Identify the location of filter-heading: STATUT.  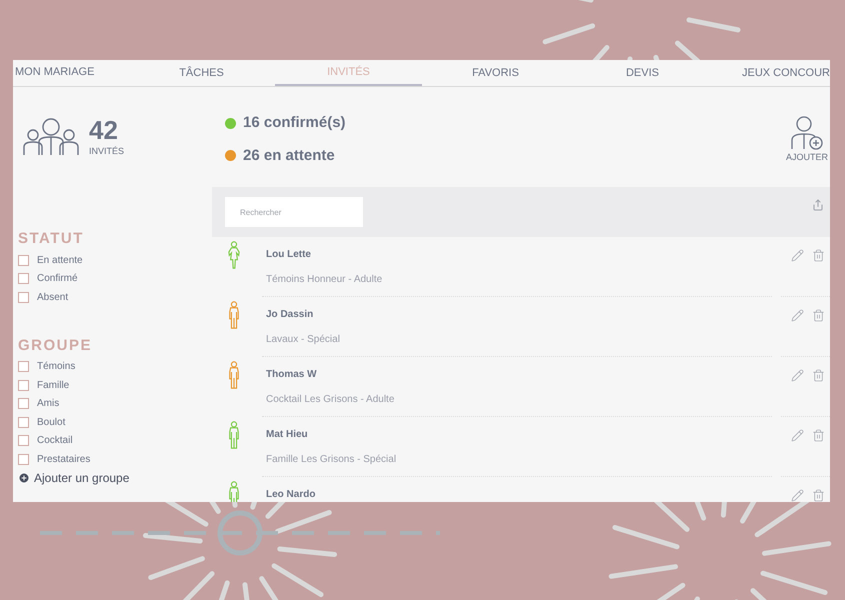
(51, 239).